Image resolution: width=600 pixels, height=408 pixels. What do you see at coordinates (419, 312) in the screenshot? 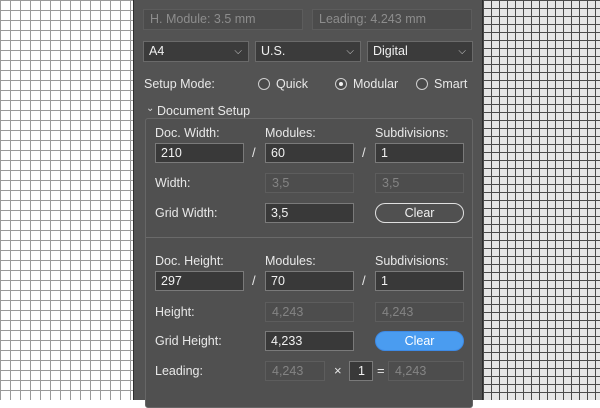
I see `height-sub-result-value: 4,243` at bounding box center [419, 312].